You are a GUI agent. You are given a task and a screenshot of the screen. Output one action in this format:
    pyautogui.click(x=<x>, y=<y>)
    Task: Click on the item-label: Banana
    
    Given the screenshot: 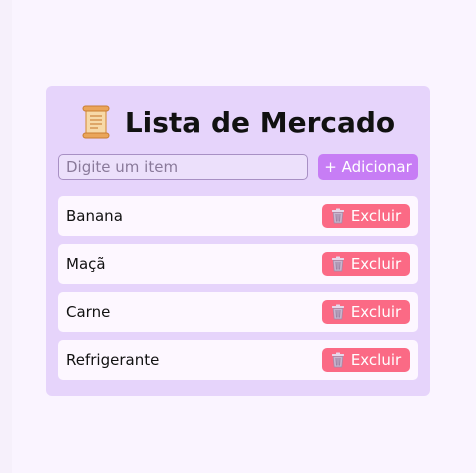 What is the action you would take?
    pyautogui.click(x=94, y=216)
    